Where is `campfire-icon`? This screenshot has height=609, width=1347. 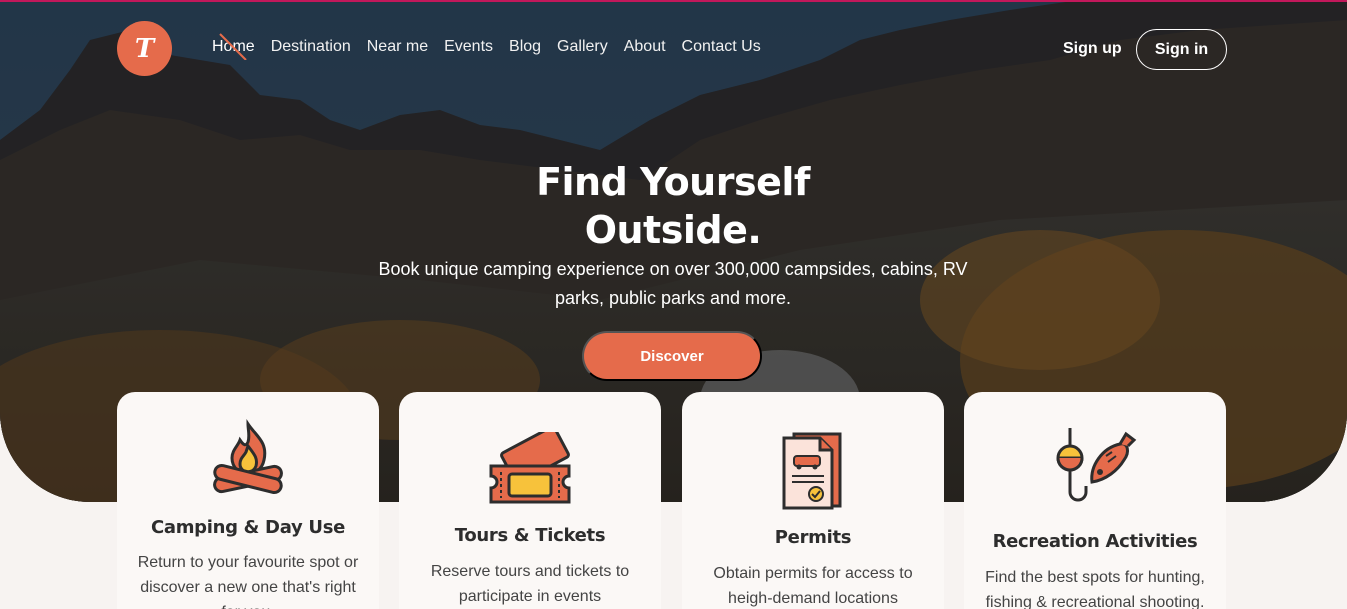 campfire-icon is located at coordinates (248, 457).